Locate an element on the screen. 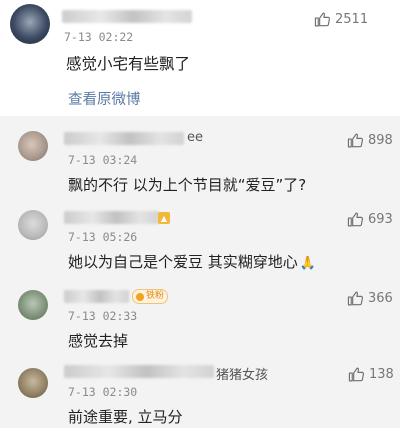  like-button: 2511 is located at coordinates (341, 19).